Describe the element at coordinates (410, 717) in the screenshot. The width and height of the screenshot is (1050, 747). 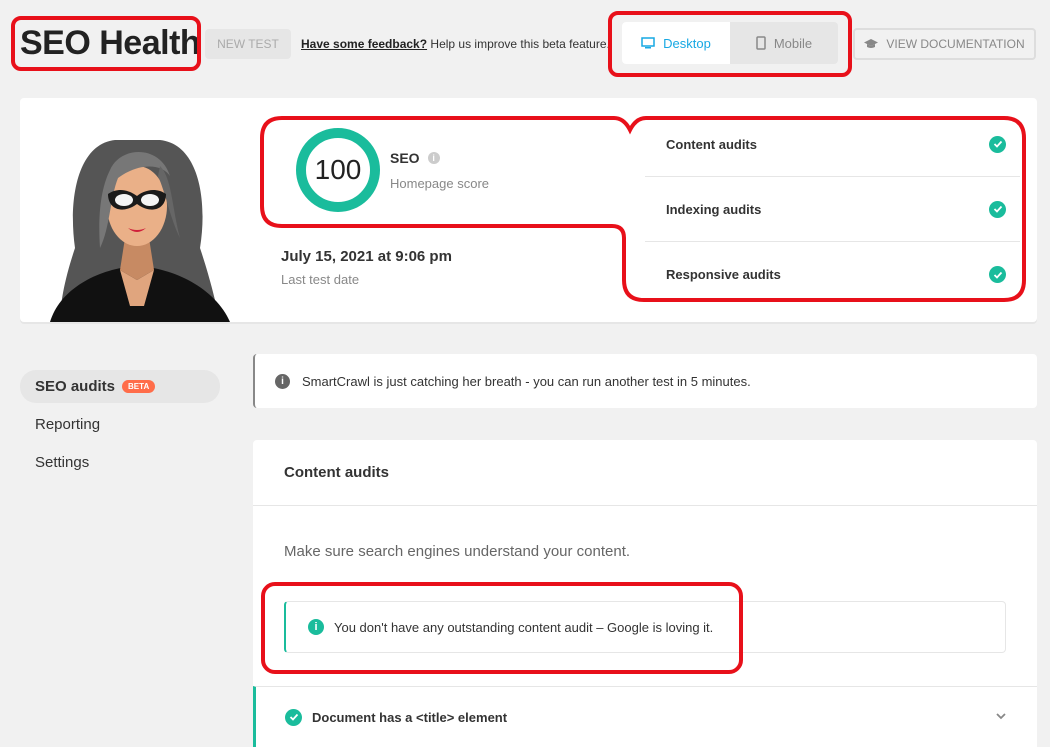
I see `audit-item-label: Document has a <title> element` at that location.